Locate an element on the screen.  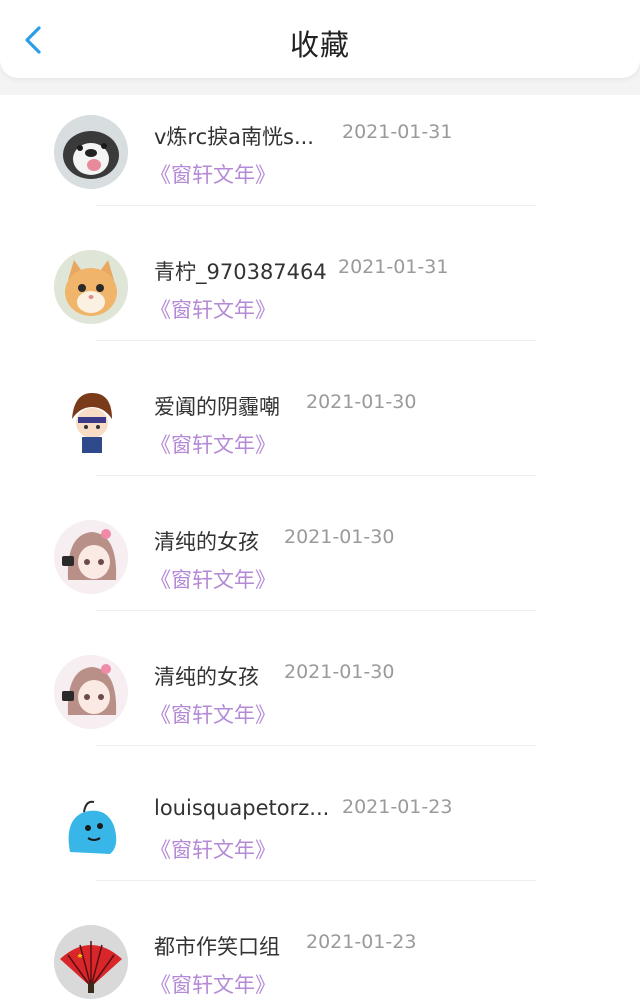
orange-cat-icon is located at coordinates (91, 287).